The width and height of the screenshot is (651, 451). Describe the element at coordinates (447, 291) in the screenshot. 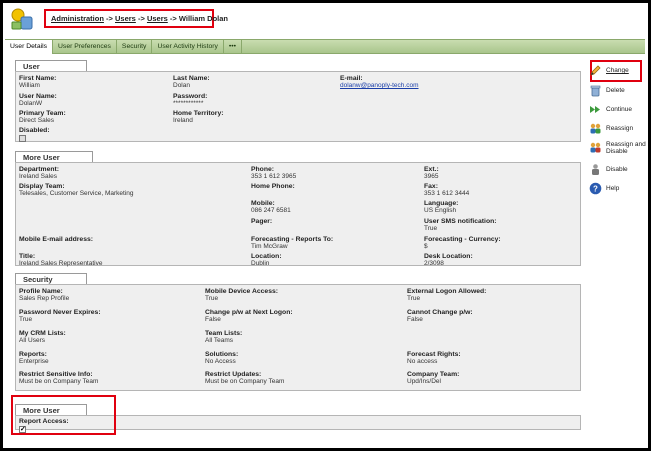

I see `label: External Logon Allowed:` at that location.